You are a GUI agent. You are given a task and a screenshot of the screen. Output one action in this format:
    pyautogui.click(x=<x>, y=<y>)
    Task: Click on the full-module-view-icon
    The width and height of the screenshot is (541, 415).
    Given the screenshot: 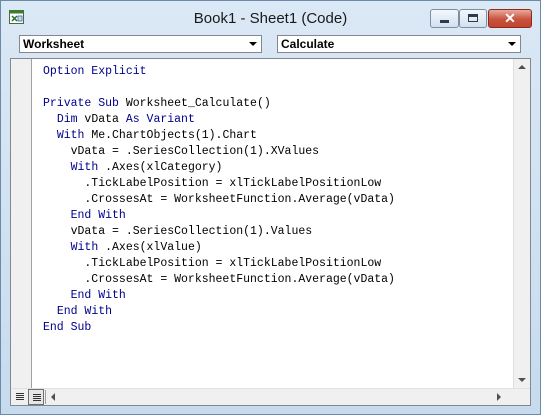 What is the action you would take?
    pyautogui.click(x=37, y=394)
    